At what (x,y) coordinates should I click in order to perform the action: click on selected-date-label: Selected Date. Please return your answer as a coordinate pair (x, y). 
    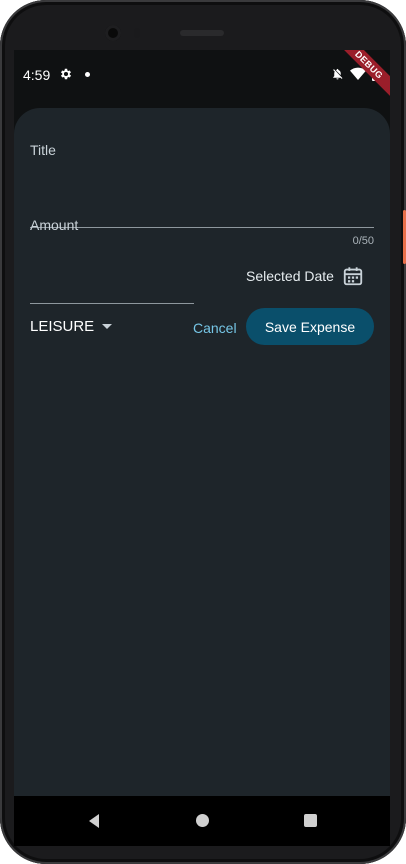
    Looking at the image, I should click on (290, 276).